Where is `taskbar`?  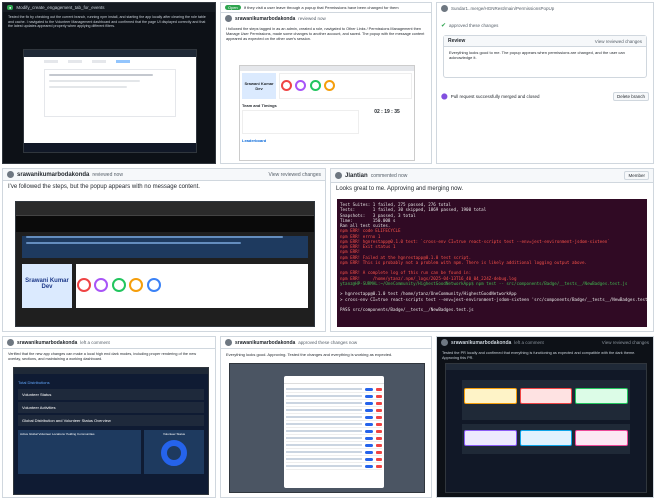
taskbar is located at coordinates (110, 147).